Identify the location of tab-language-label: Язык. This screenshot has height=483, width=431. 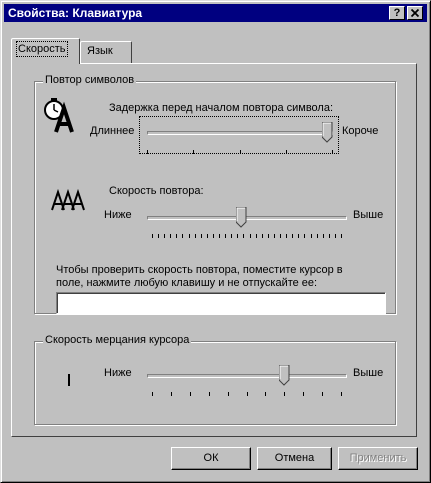
(100, 51).